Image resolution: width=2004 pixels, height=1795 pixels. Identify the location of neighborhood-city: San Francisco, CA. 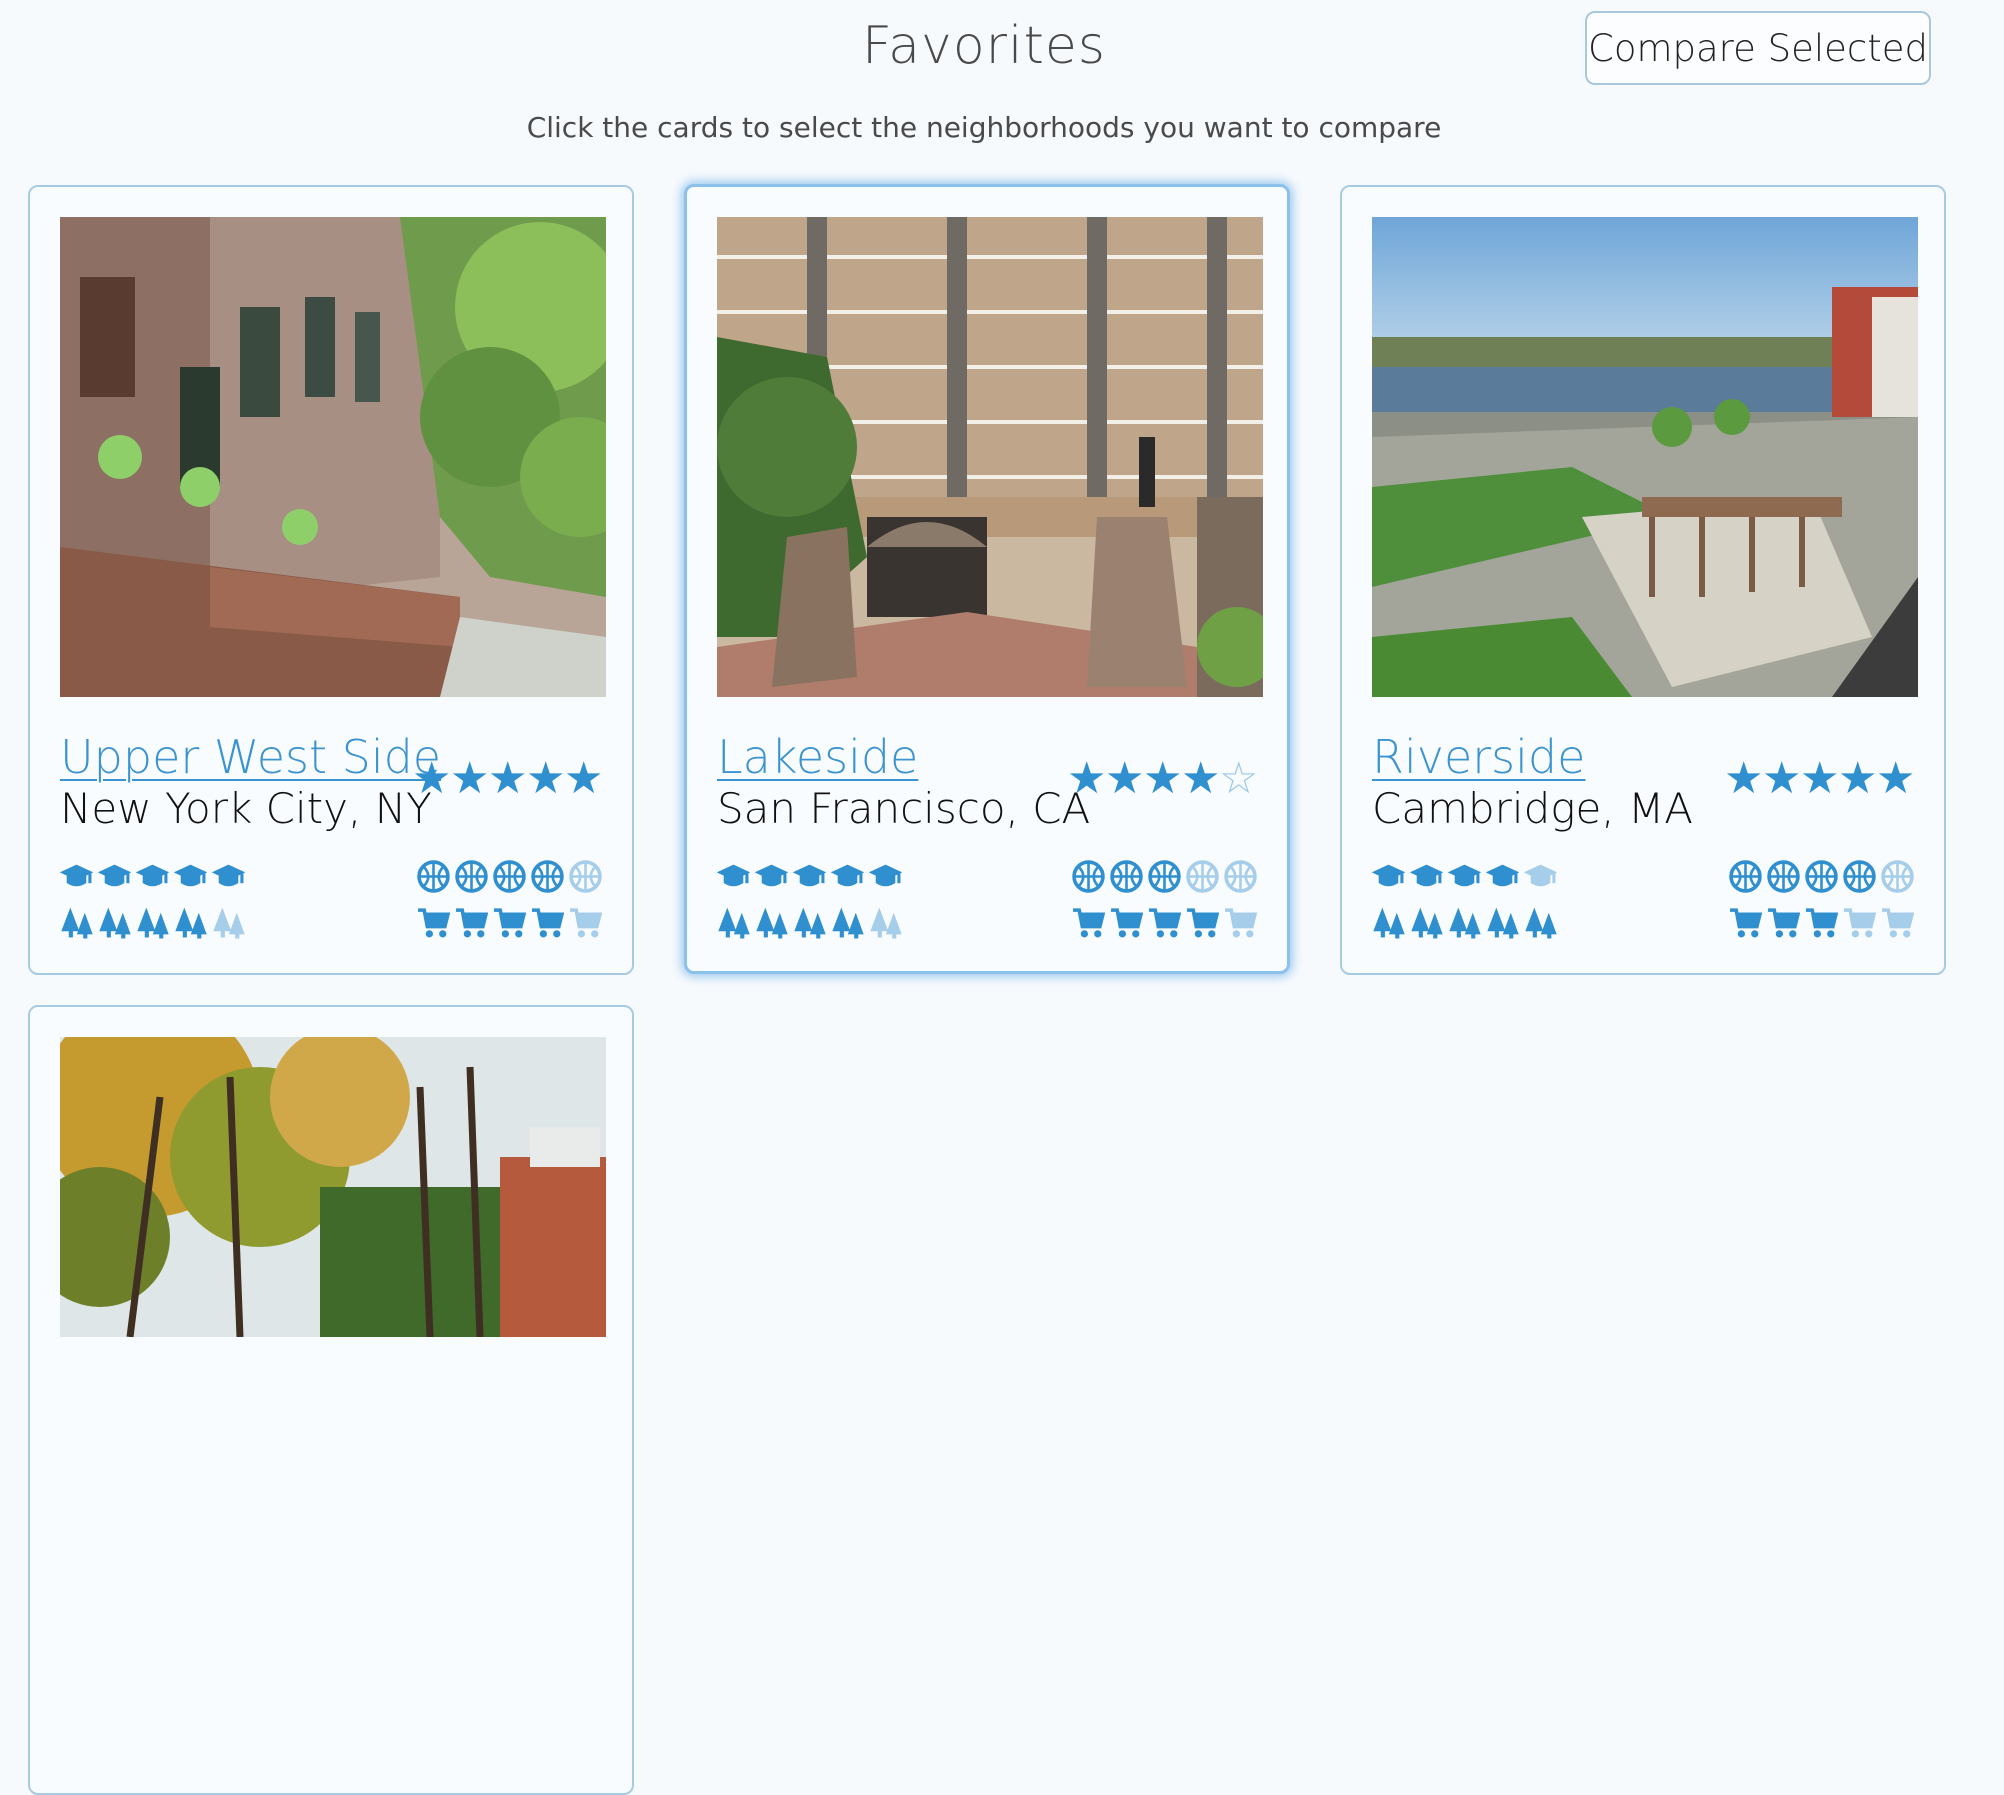
(904, 808).